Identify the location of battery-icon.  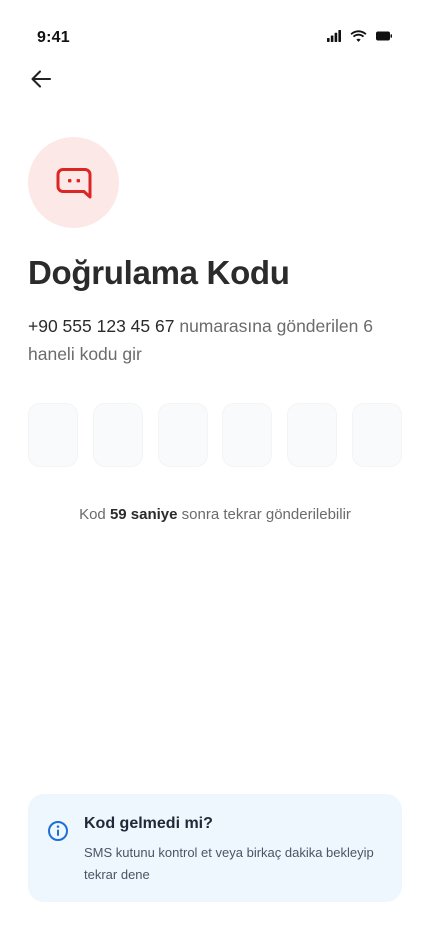
(384, 36).